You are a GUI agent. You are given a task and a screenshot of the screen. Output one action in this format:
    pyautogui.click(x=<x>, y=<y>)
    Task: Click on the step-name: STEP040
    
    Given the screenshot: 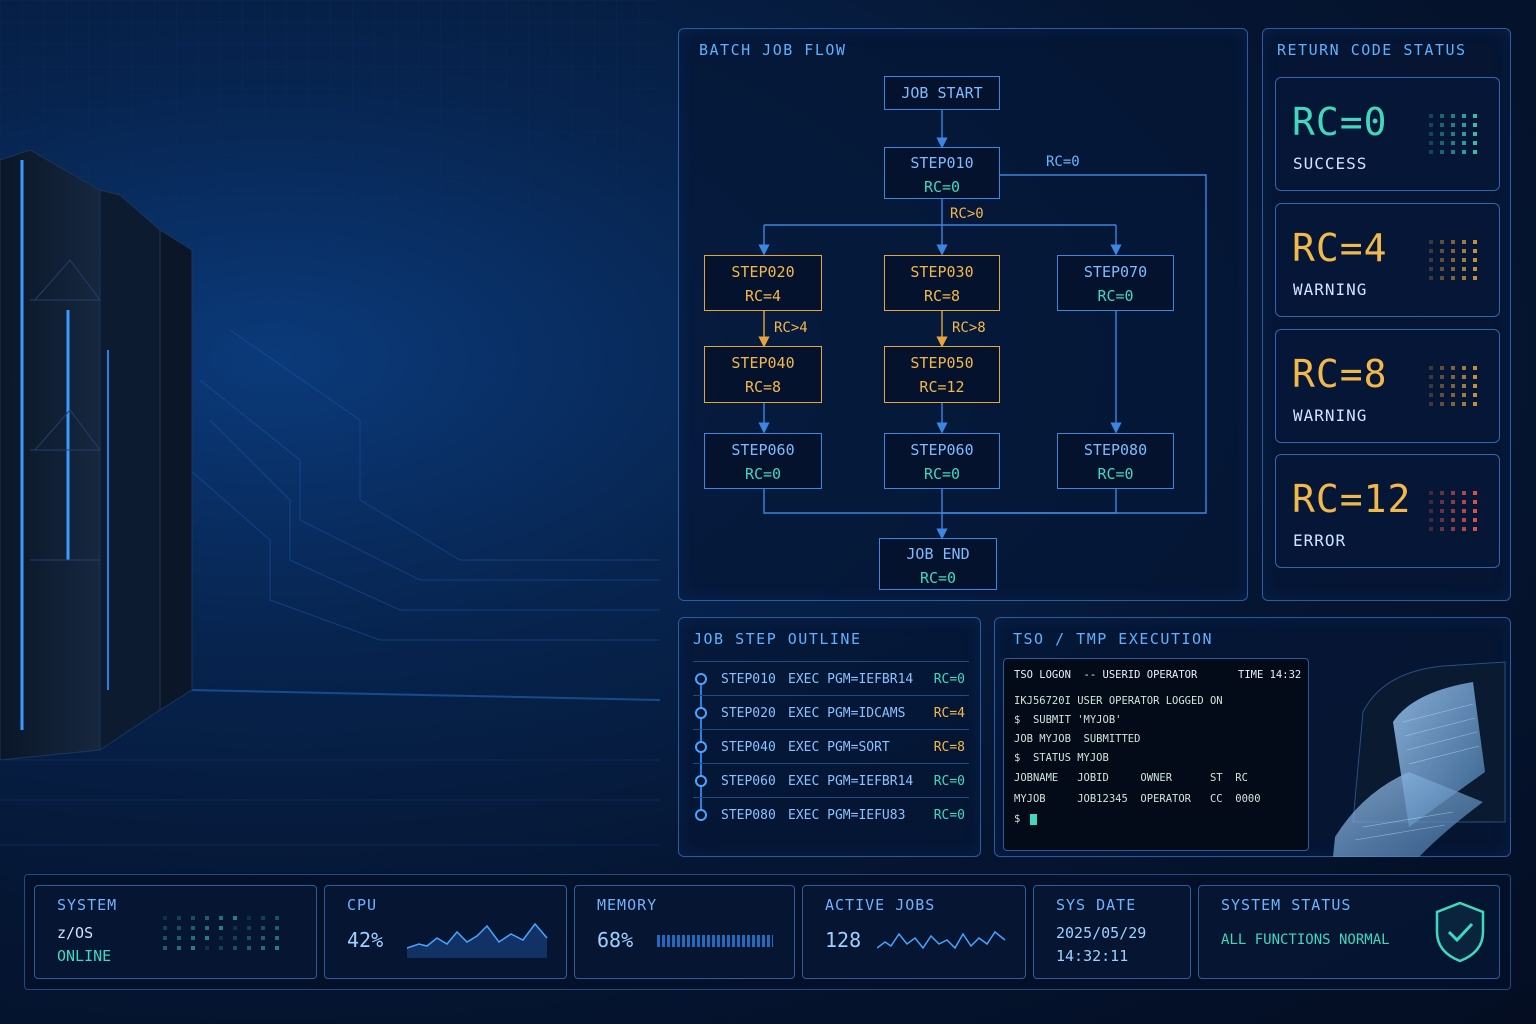 What is the action you would take?
    pyautogui.click(x=763, y=363)
    